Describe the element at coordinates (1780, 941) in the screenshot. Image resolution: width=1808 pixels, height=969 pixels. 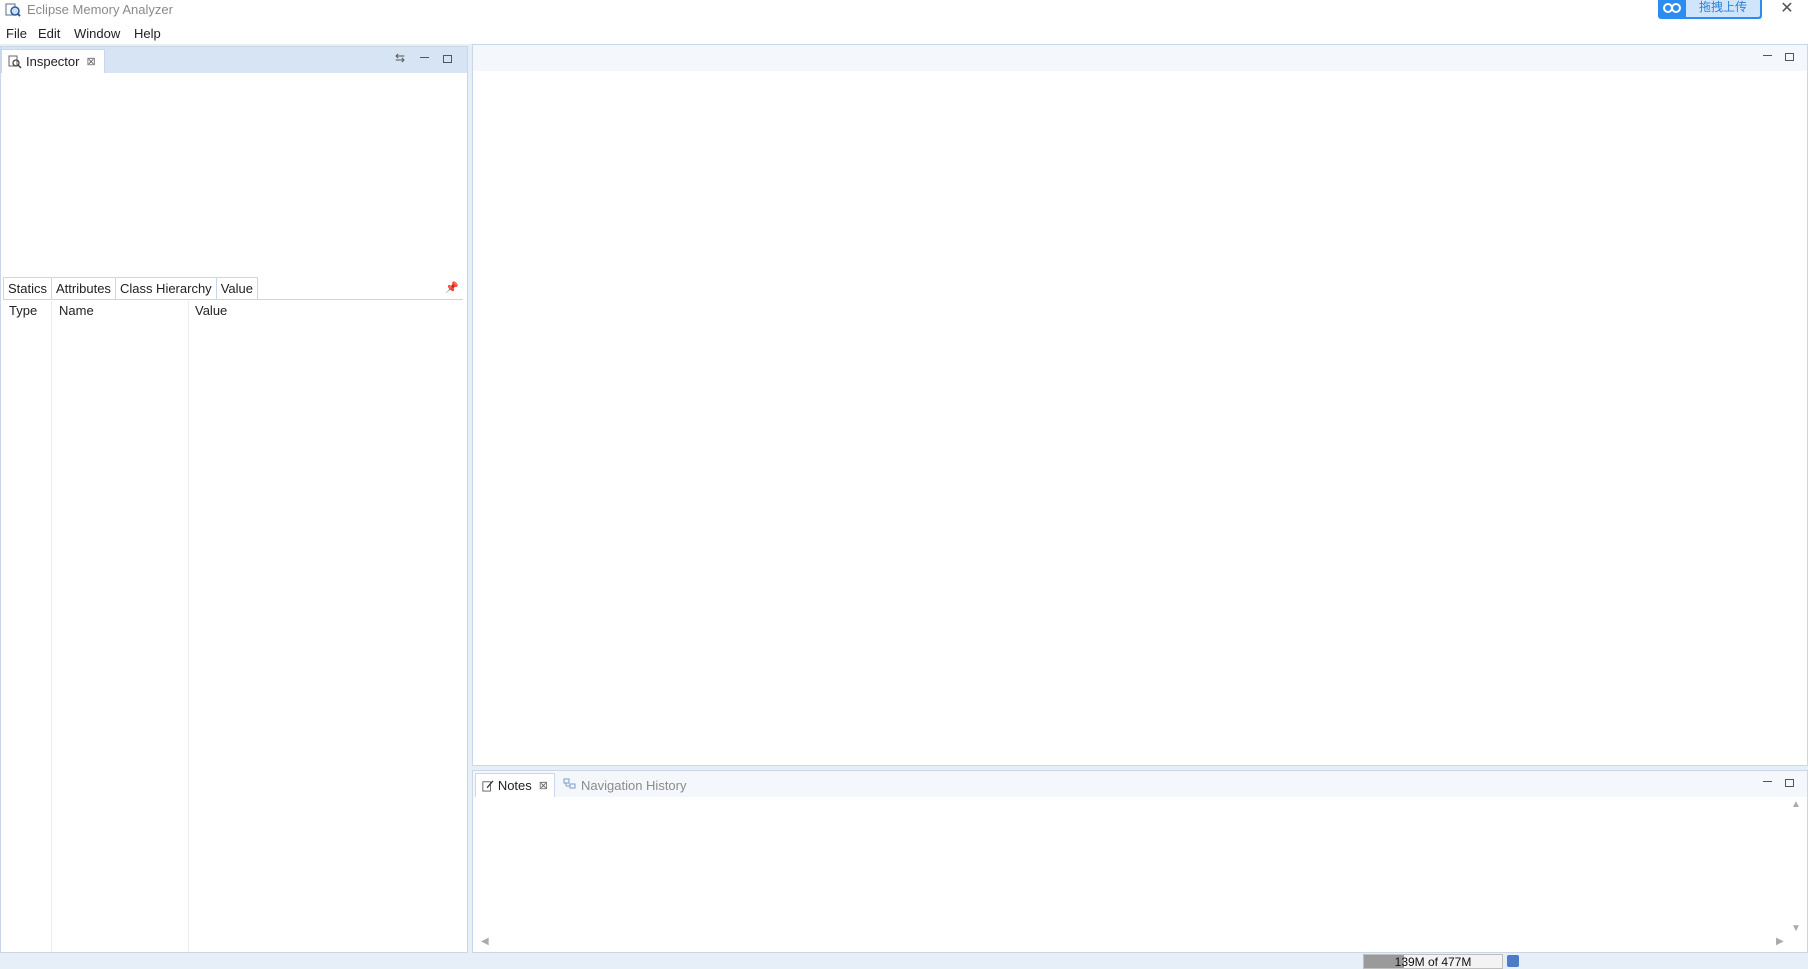
I see `scroll-right-icon: ▶` at that location.